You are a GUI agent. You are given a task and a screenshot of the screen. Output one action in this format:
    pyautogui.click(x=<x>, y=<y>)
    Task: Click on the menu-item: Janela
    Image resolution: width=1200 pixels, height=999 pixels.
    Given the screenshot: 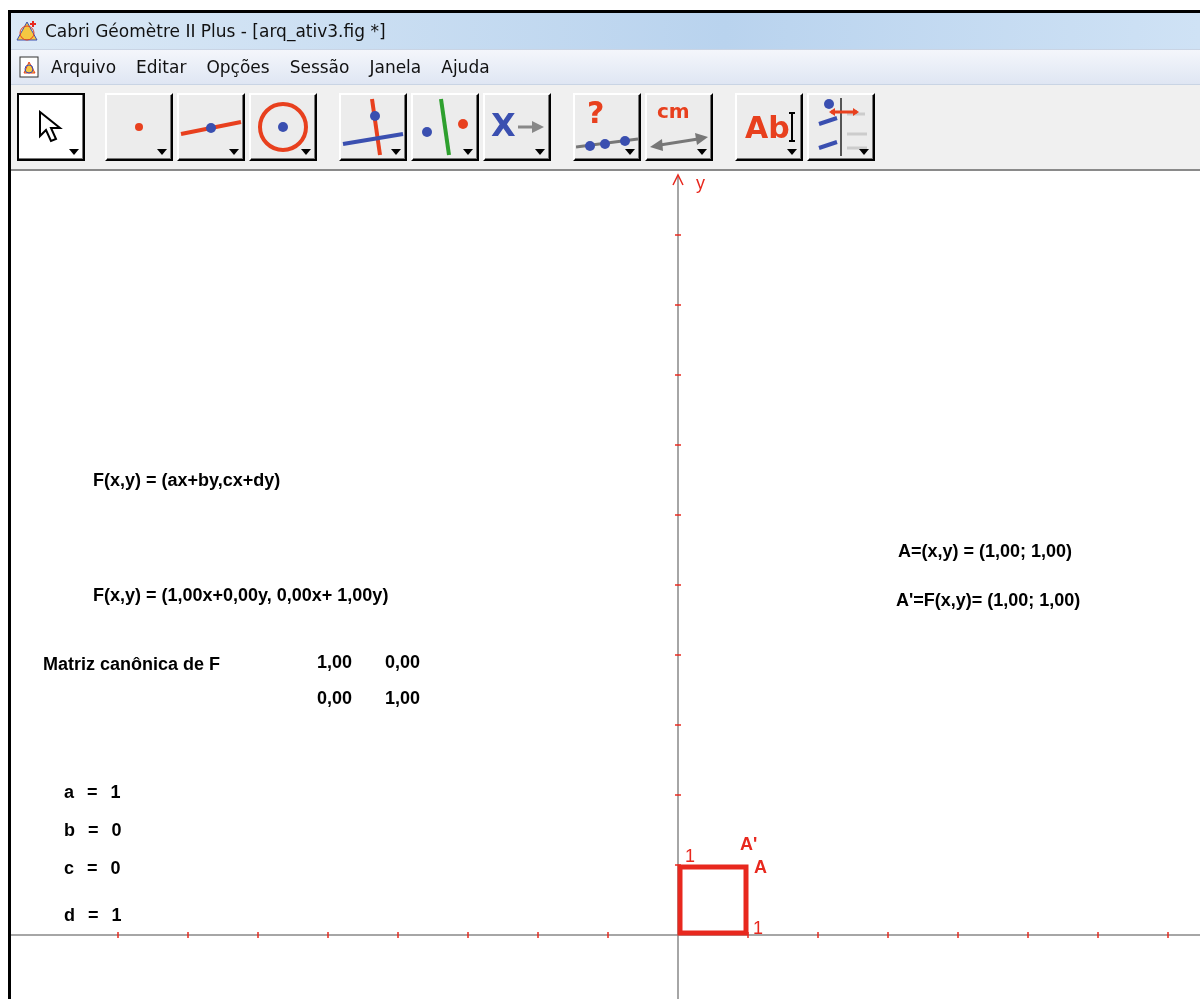 What is the action you would take?
    pyautogui.click(x=395, y=67)
    